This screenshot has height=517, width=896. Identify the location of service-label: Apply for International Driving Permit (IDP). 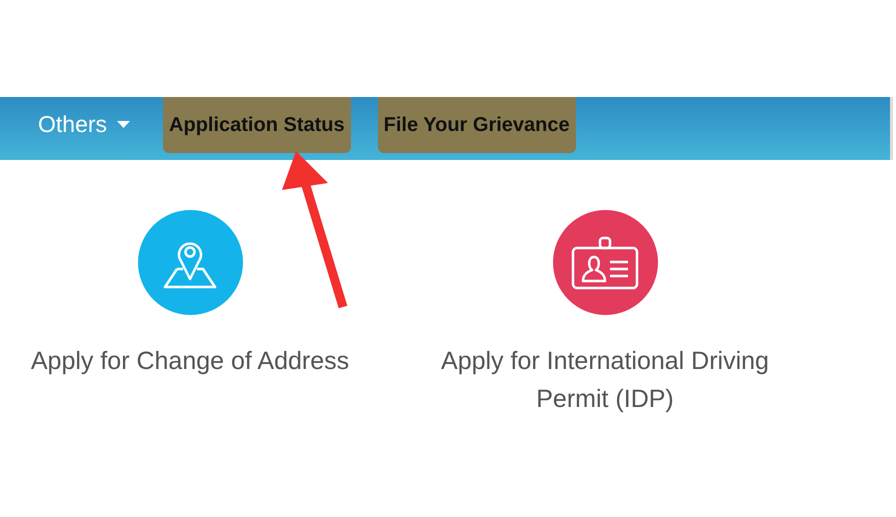
(605, 380).